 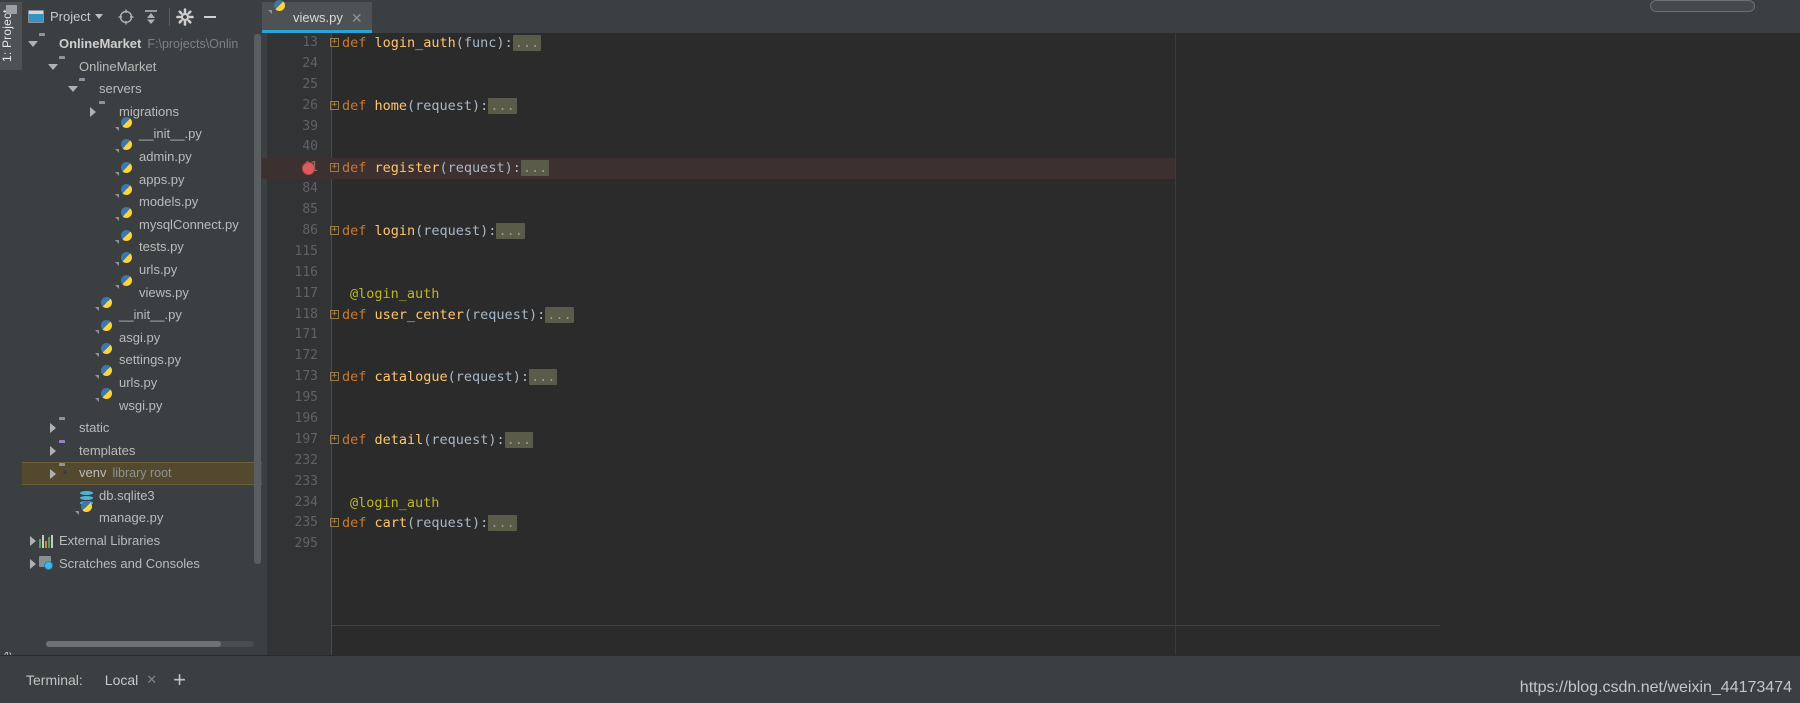 I want to click on tree-row-label: tests.py, so click(x=161, y=247).